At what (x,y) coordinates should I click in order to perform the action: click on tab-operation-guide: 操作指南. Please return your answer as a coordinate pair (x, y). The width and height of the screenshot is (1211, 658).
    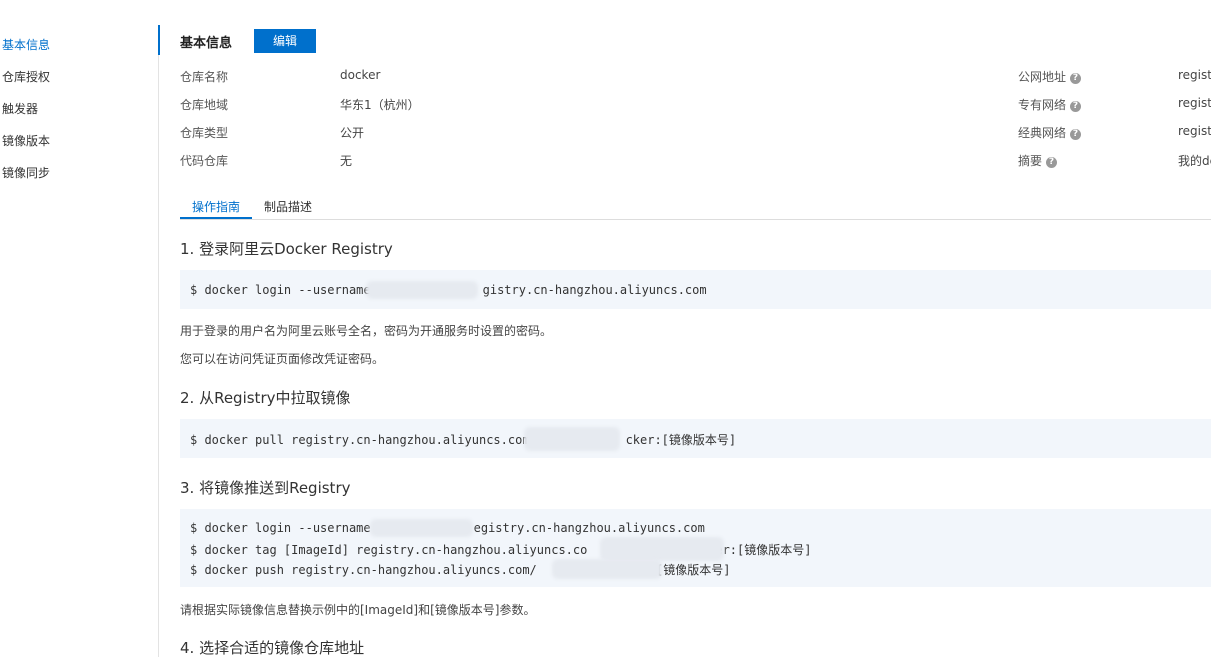
    Looking at the image, I should click on (216, 206).